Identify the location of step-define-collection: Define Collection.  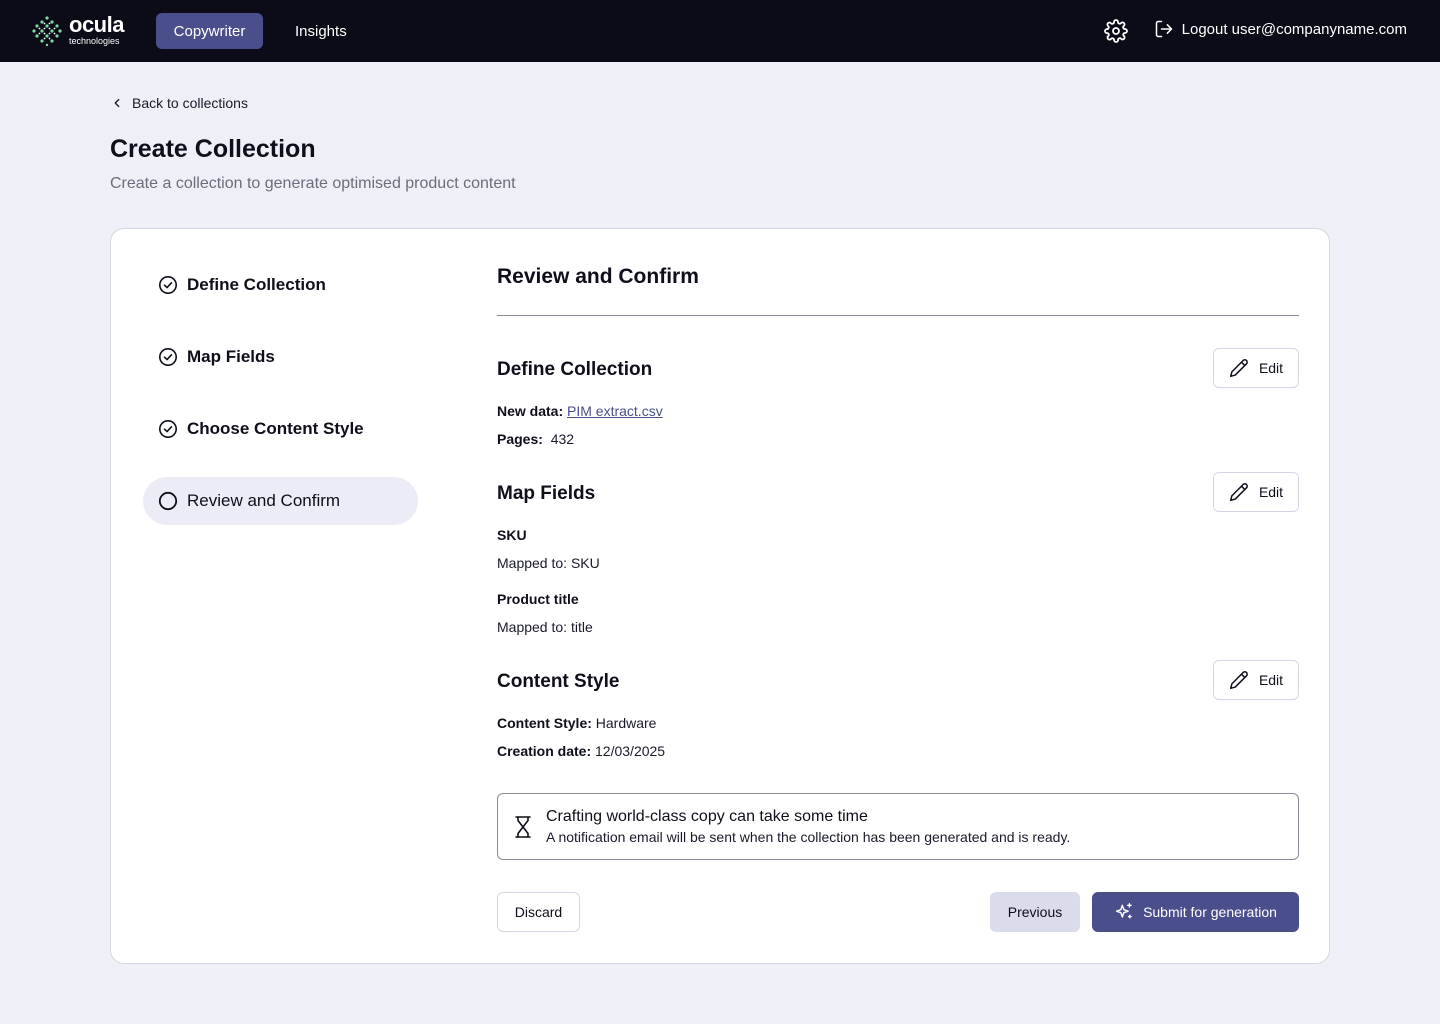
(280, 285).